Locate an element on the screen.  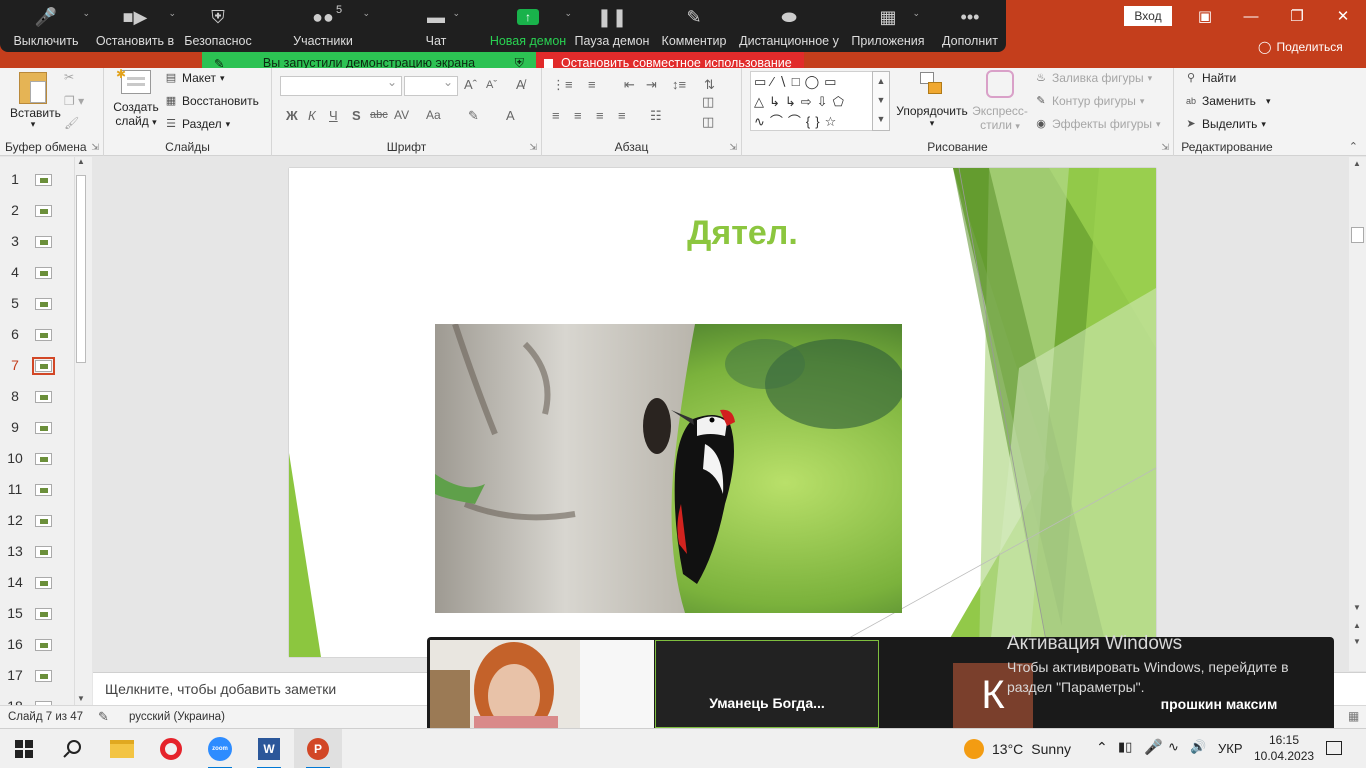
shape-effects-button: ◉ Эффекты фигуры ▾ is located at coordinates (1097, 124).